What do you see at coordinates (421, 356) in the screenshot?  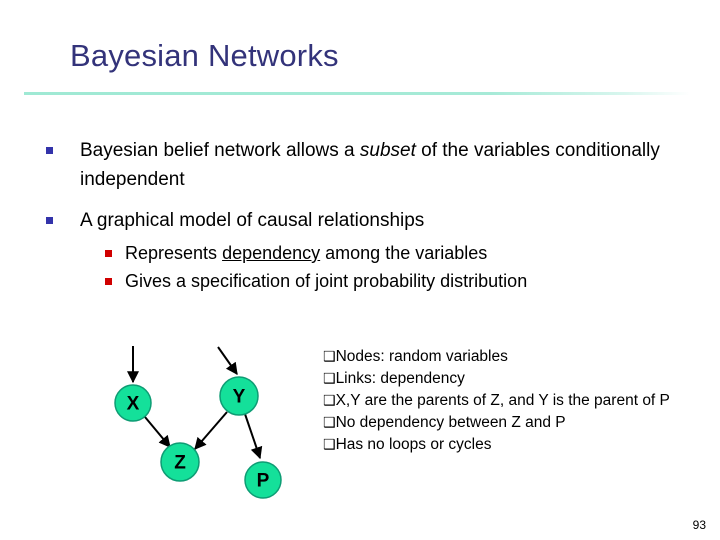 I see `note-item-1-label: Nodes: random variables` at bounding box center [421, 356].